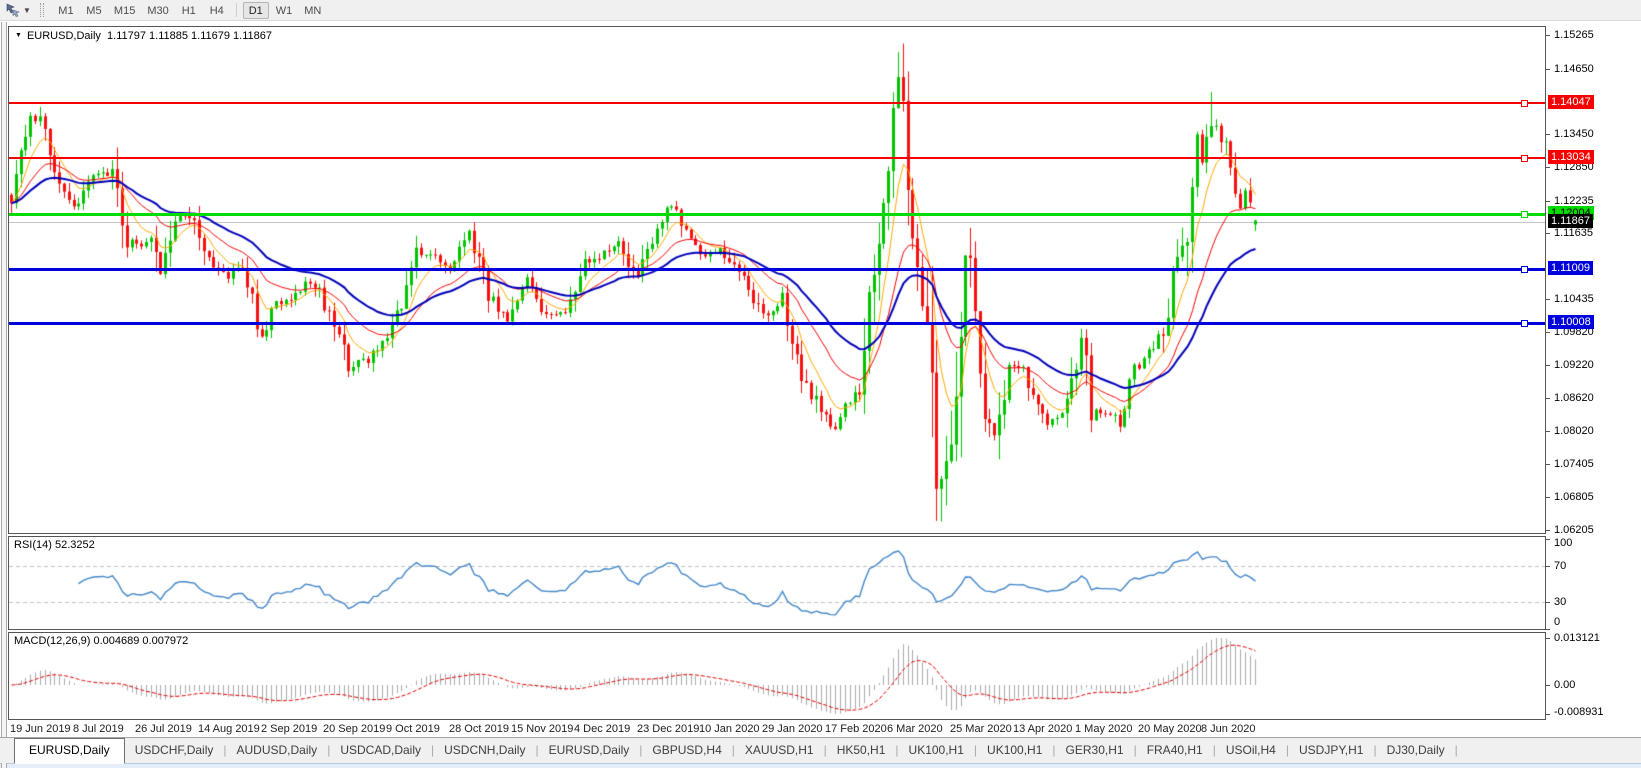  What do you see at coordinates (98, 729) in the screenshot?
I see `date-label: 8 Jul 2019` at bounding box center [98, 729].